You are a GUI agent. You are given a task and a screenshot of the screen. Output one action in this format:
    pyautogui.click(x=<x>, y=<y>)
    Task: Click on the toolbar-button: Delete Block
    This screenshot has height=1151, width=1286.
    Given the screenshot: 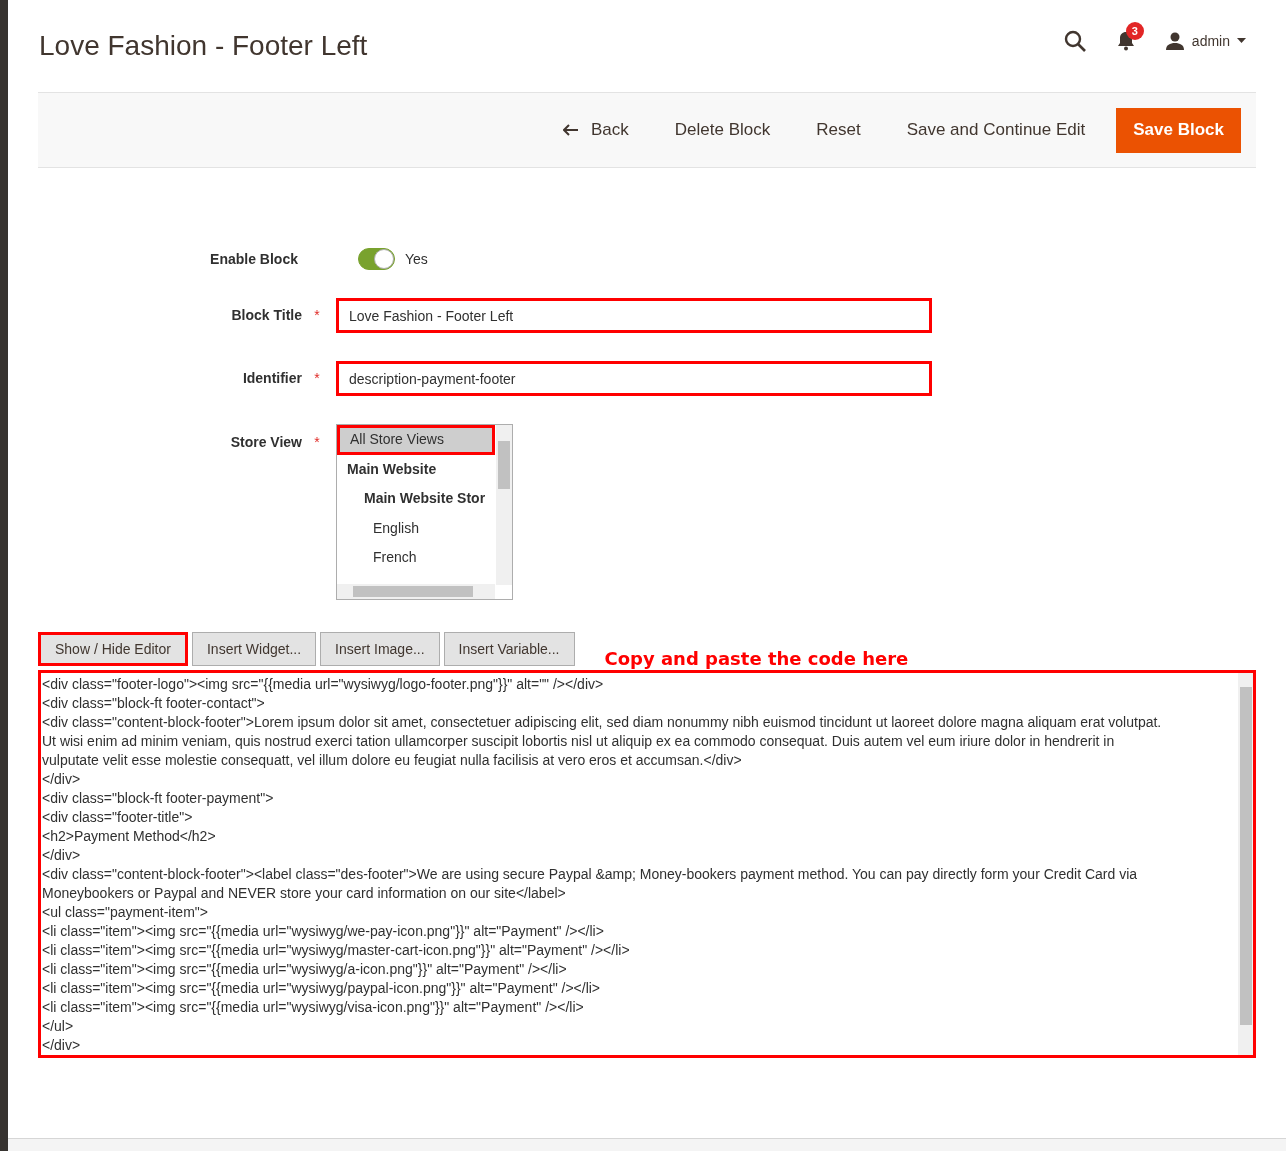 What is the action you would take?
    pyautogui.click(x=722, y=130)
    